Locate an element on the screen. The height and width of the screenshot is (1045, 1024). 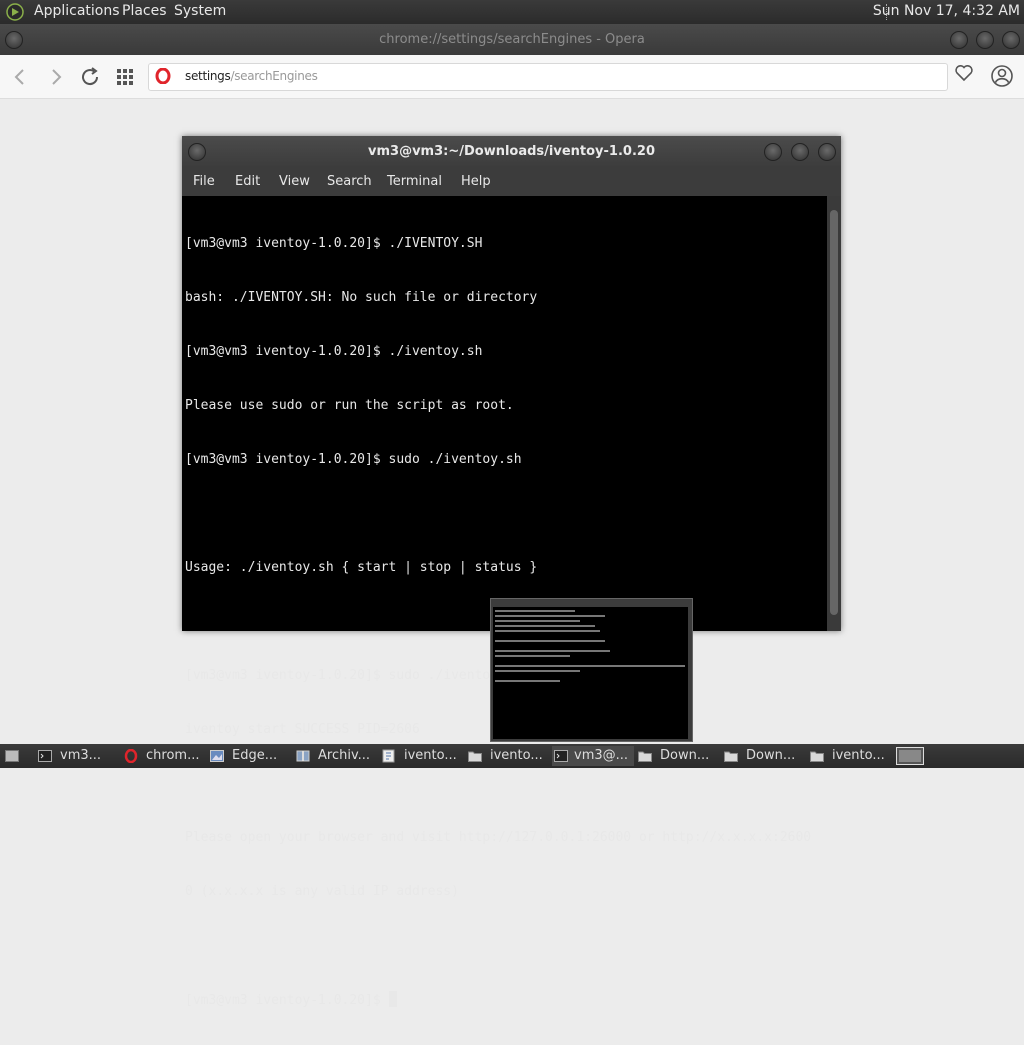
terminal-scrollbar is located at coordinates (834, 413).